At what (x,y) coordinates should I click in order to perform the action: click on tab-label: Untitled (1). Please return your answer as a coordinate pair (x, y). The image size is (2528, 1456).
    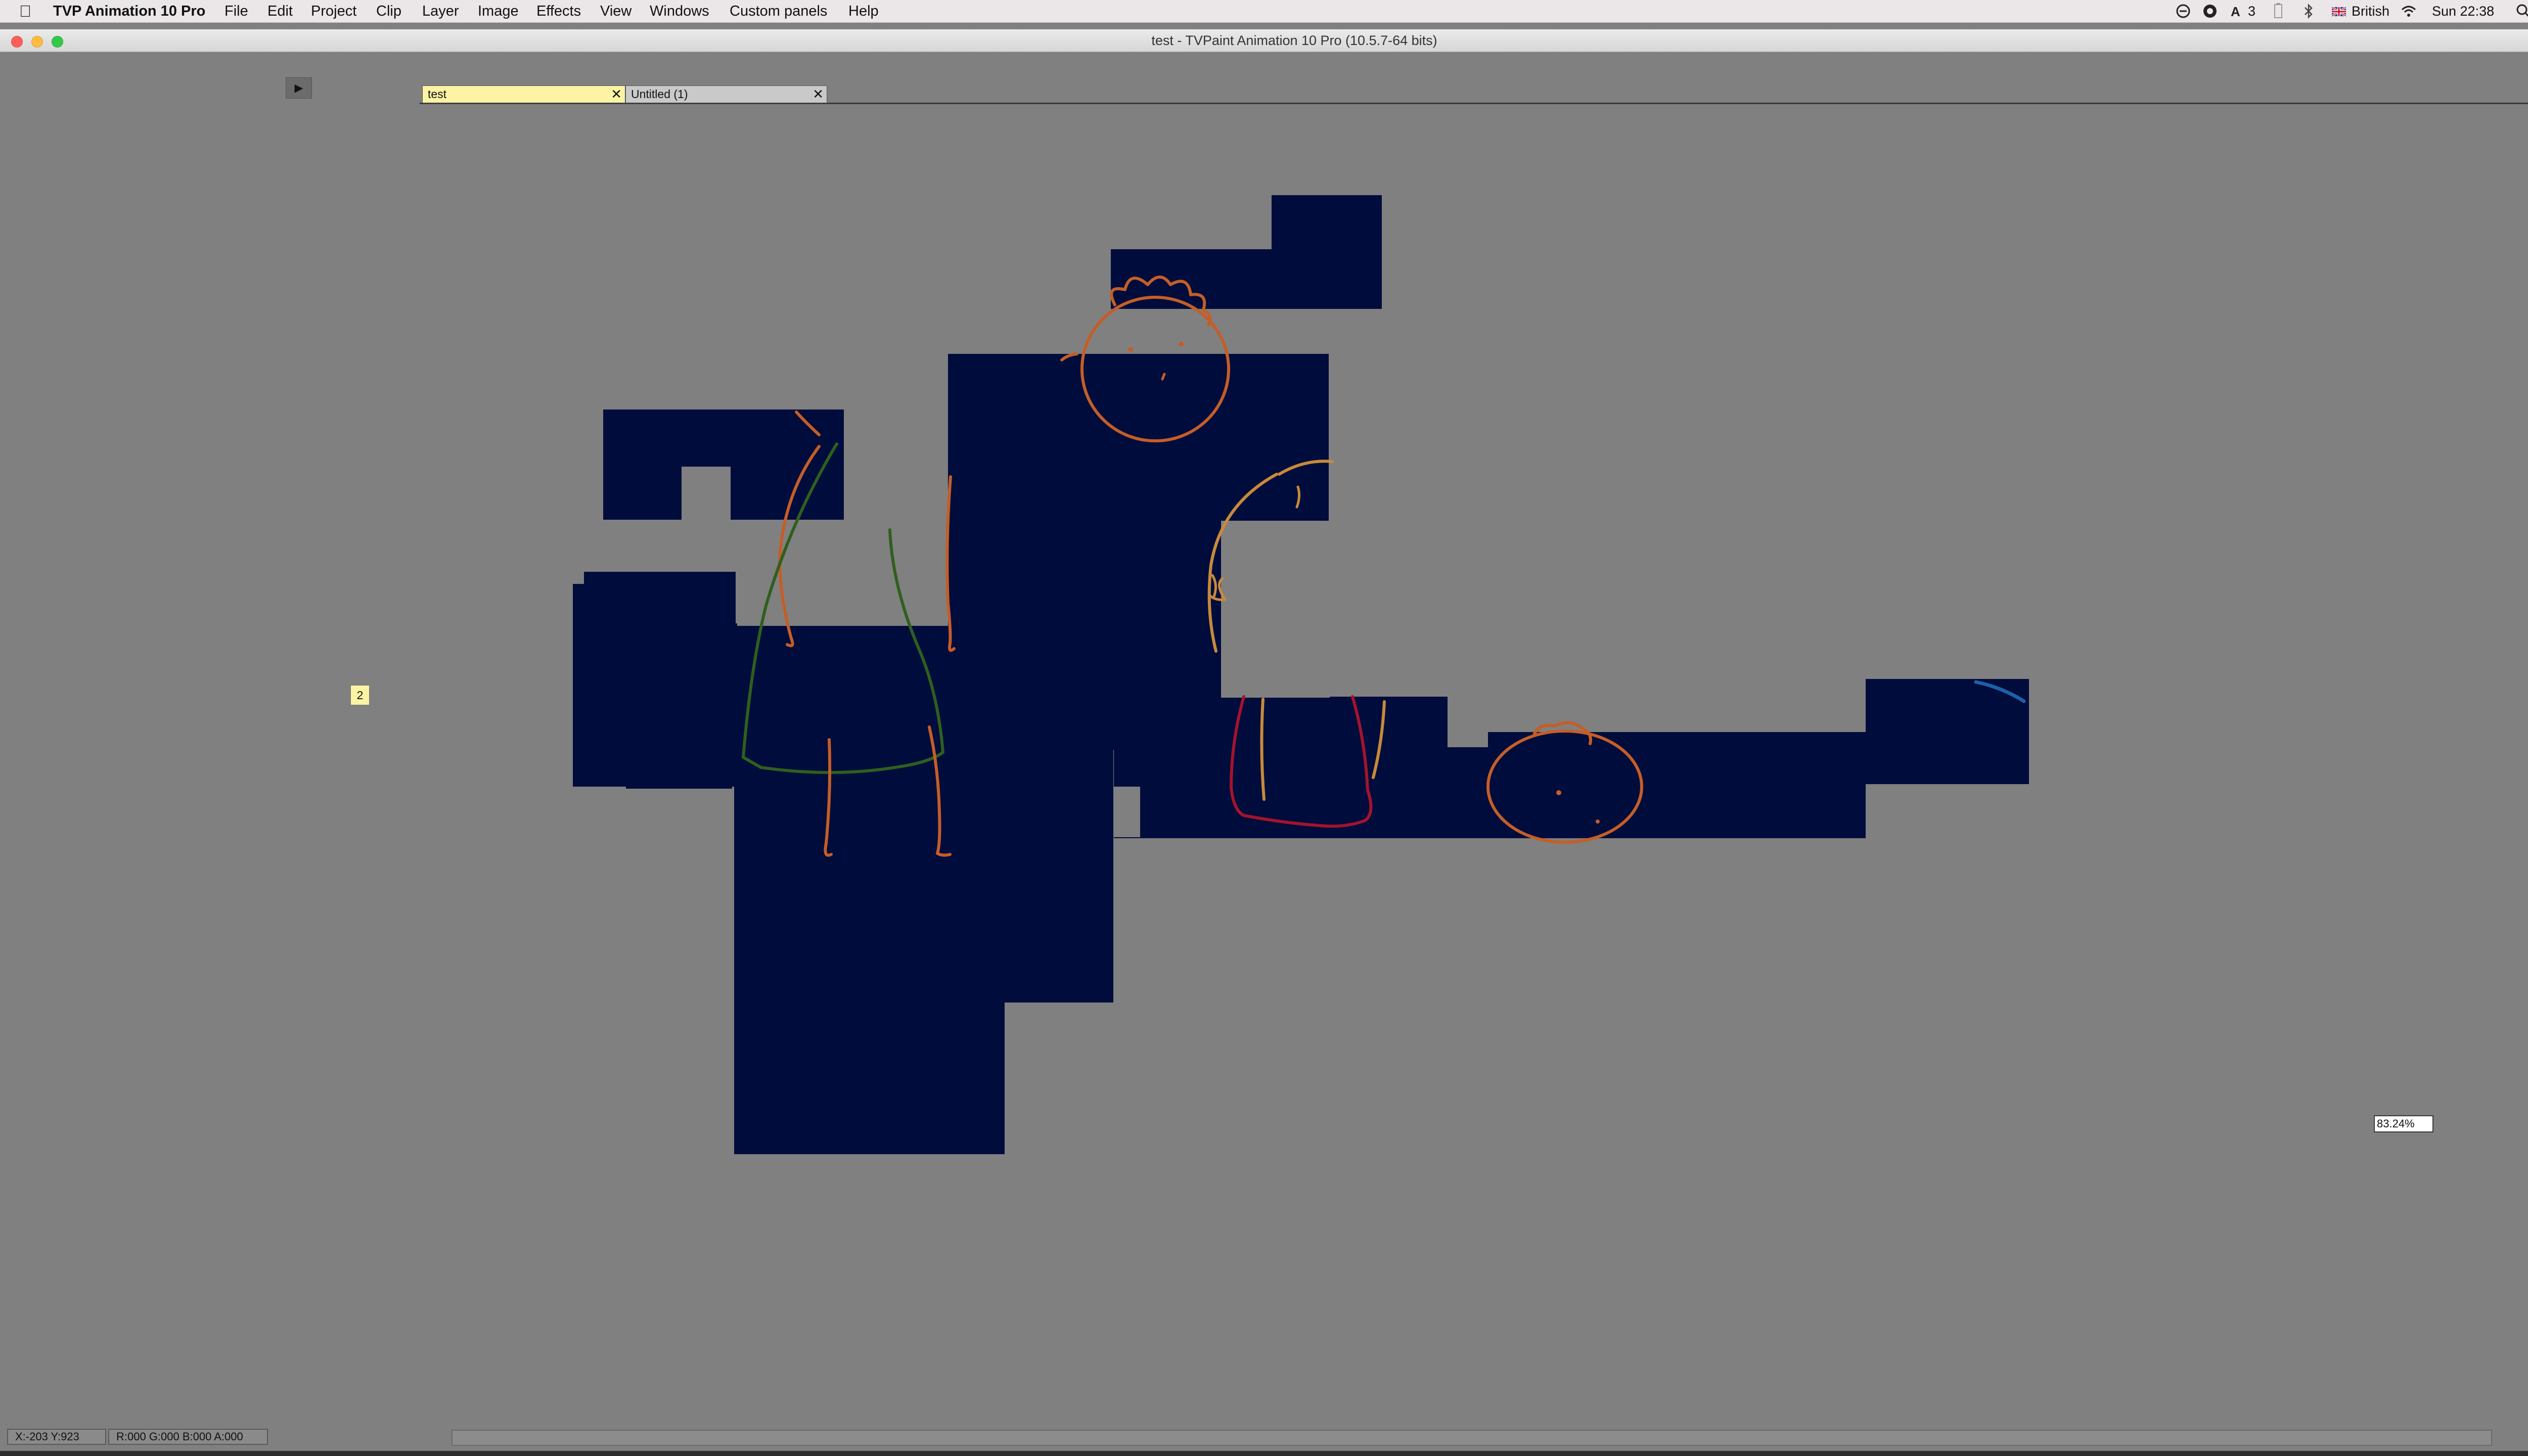
    Looking at the image, I should click on (659, 94).